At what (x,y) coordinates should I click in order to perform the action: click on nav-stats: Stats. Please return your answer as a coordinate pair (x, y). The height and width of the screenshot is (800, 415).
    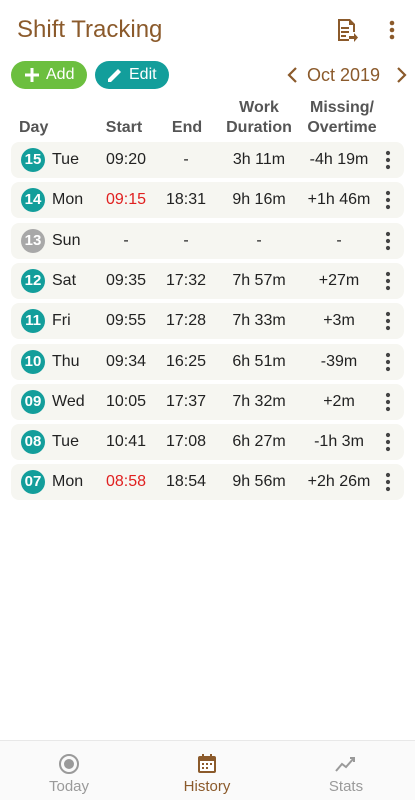
    Looking at the image, I should click on (346, 770).